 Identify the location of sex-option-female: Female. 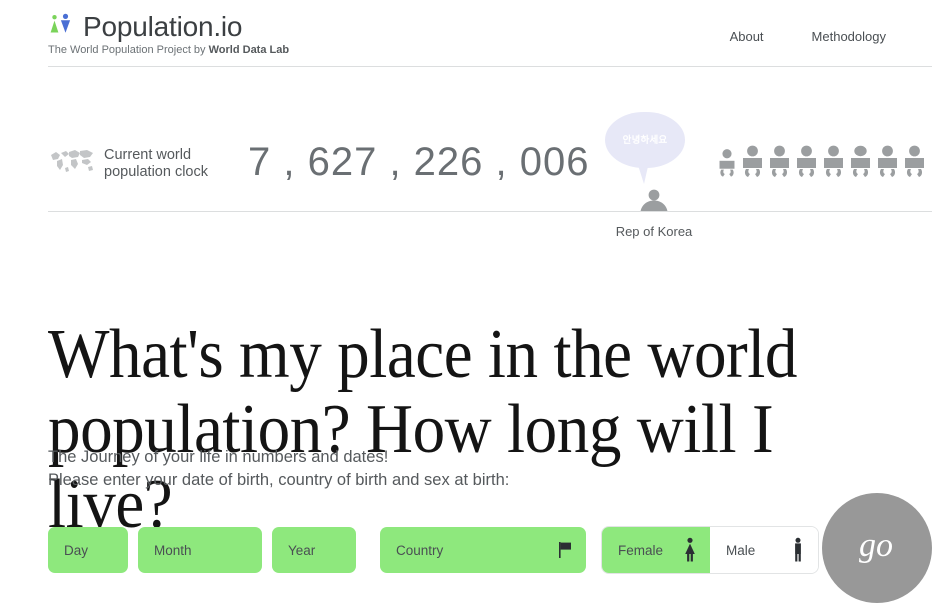
(656, 550).